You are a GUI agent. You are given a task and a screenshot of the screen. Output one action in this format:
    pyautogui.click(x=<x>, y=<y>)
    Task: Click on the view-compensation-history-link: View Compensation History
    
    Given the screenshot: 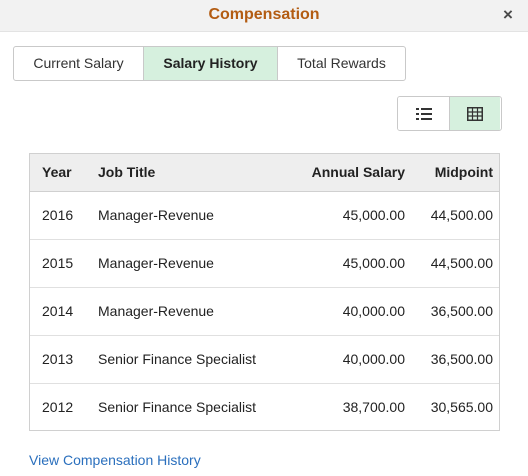 What is the action you would take?
    pyautogui.click(x=115, y=460)
    